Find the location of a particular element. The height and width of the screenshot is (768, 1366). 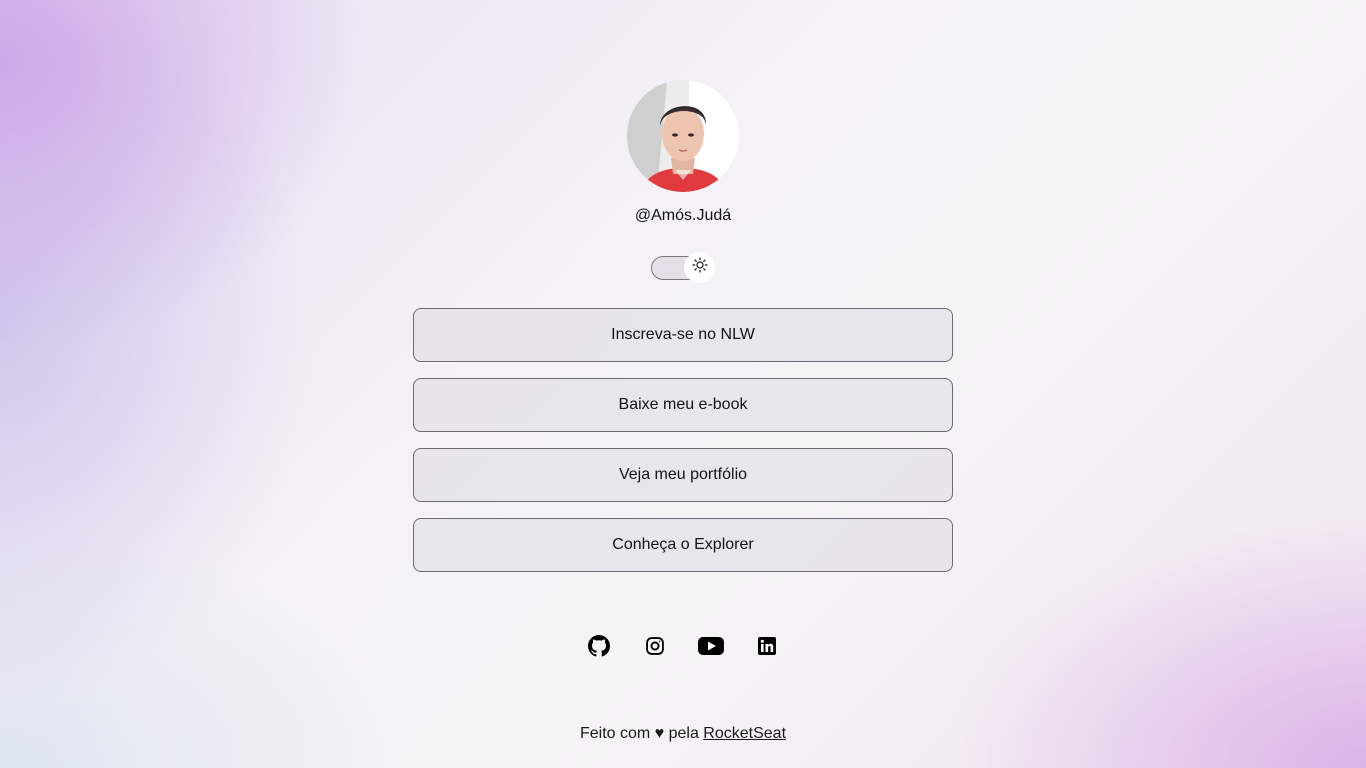

link-button-explorer: Conheça o Explorer is located at coordinates (683, 545).